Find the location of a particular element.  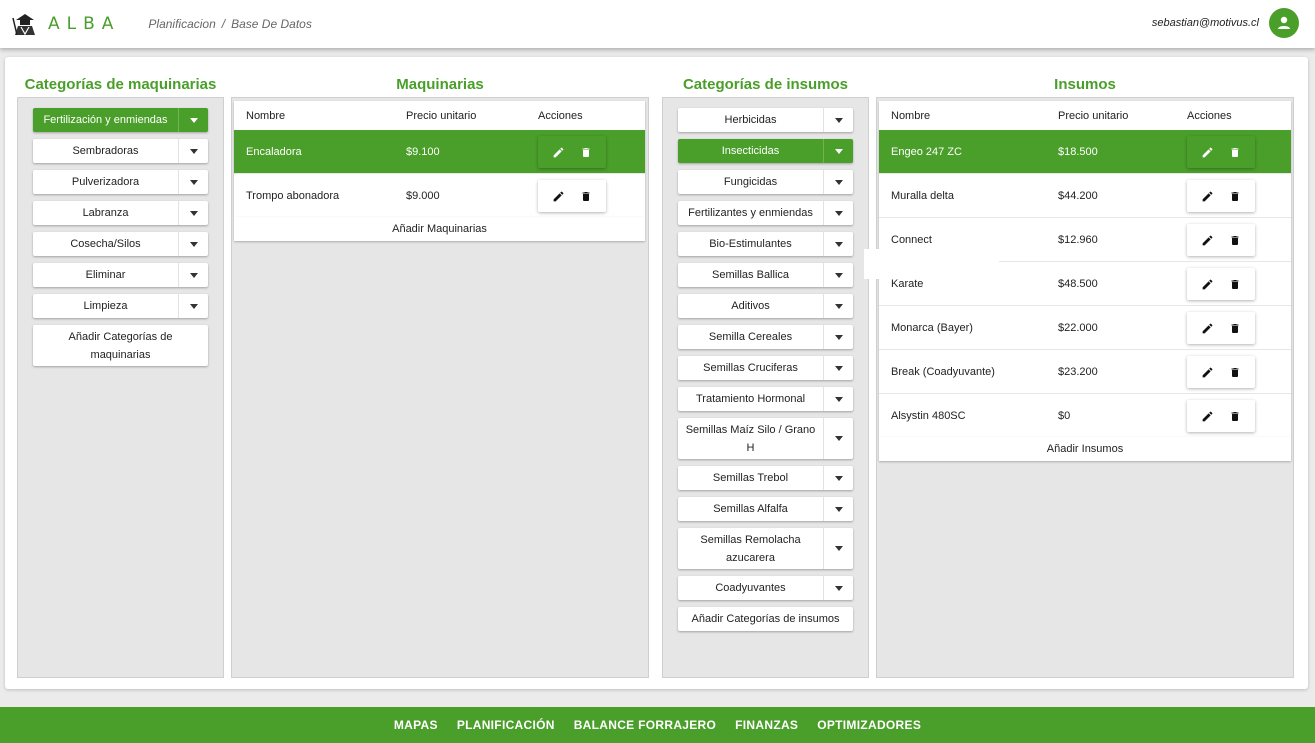

category-label: Insecticidas is located at coordinates (750, 151).